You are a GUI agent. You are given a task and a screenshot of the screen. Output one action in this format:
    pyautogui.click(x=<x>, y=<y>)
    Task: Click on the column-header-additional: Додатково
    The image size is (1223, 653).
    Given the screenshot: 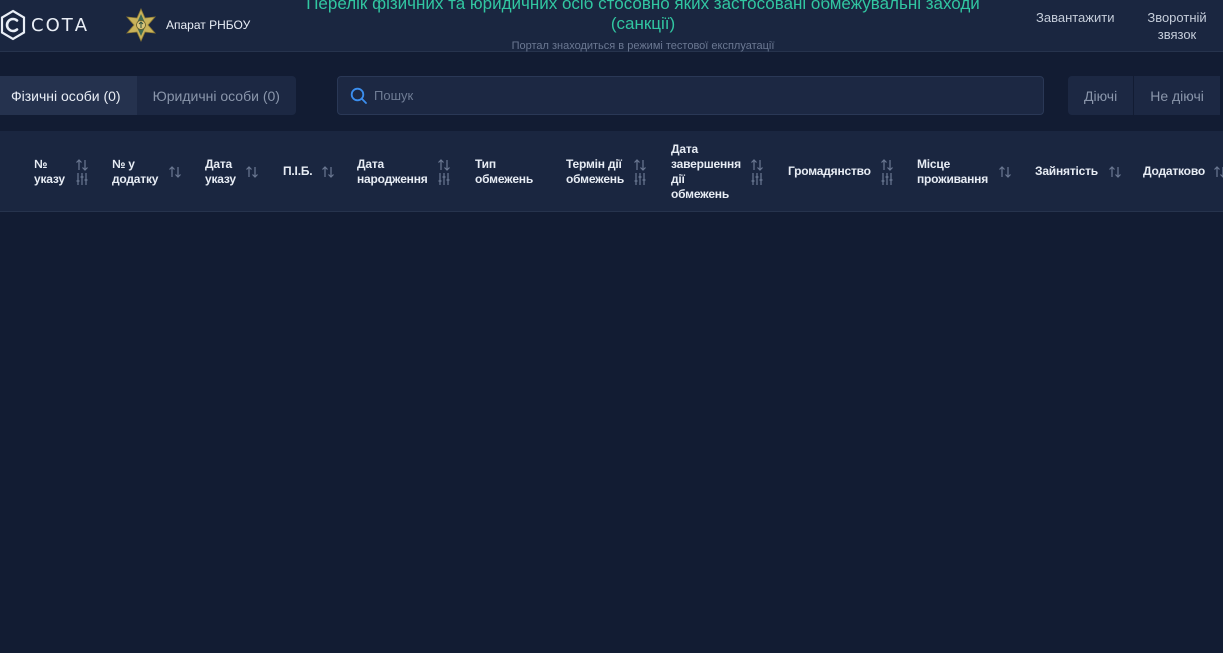 What is the action you would take?
    pyautogui.click(x=1183, y=171)
    